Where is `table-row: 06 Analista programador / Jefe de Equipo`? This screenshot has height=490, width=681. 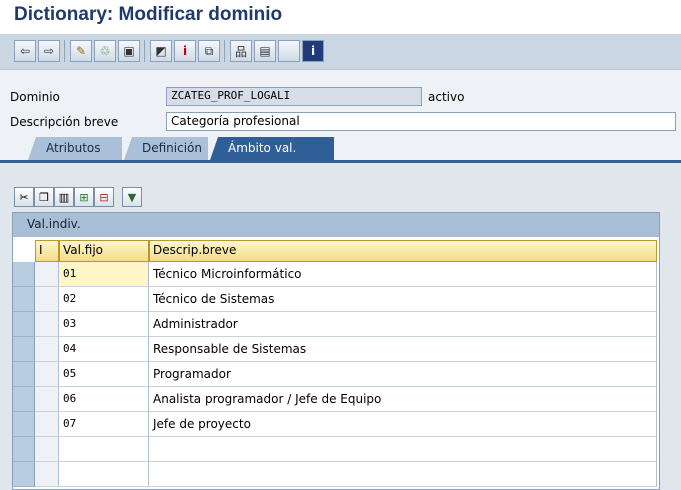 table-row: 06 Analista programador / Jefe de Equipo is located at coordinates (336, 399).